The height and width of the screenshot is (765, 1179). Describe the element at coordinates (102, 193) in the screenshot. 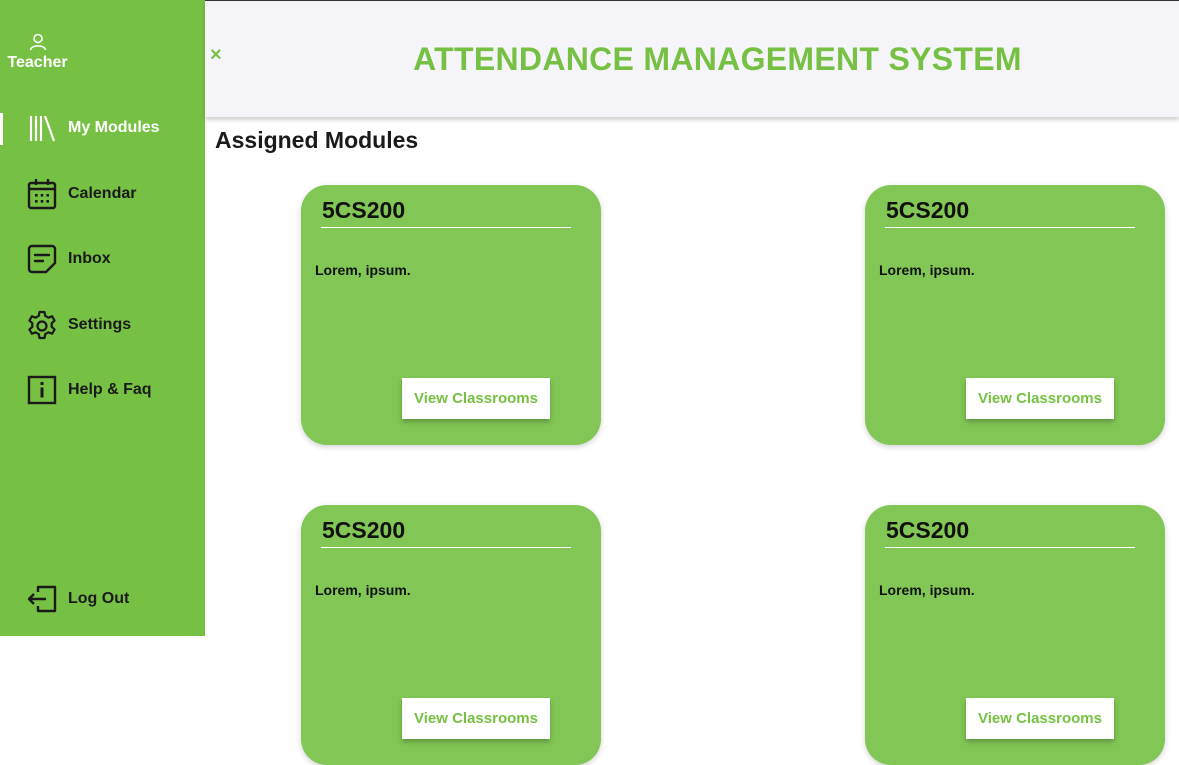

I see `sidebar-item-label: Calendar` at that location.